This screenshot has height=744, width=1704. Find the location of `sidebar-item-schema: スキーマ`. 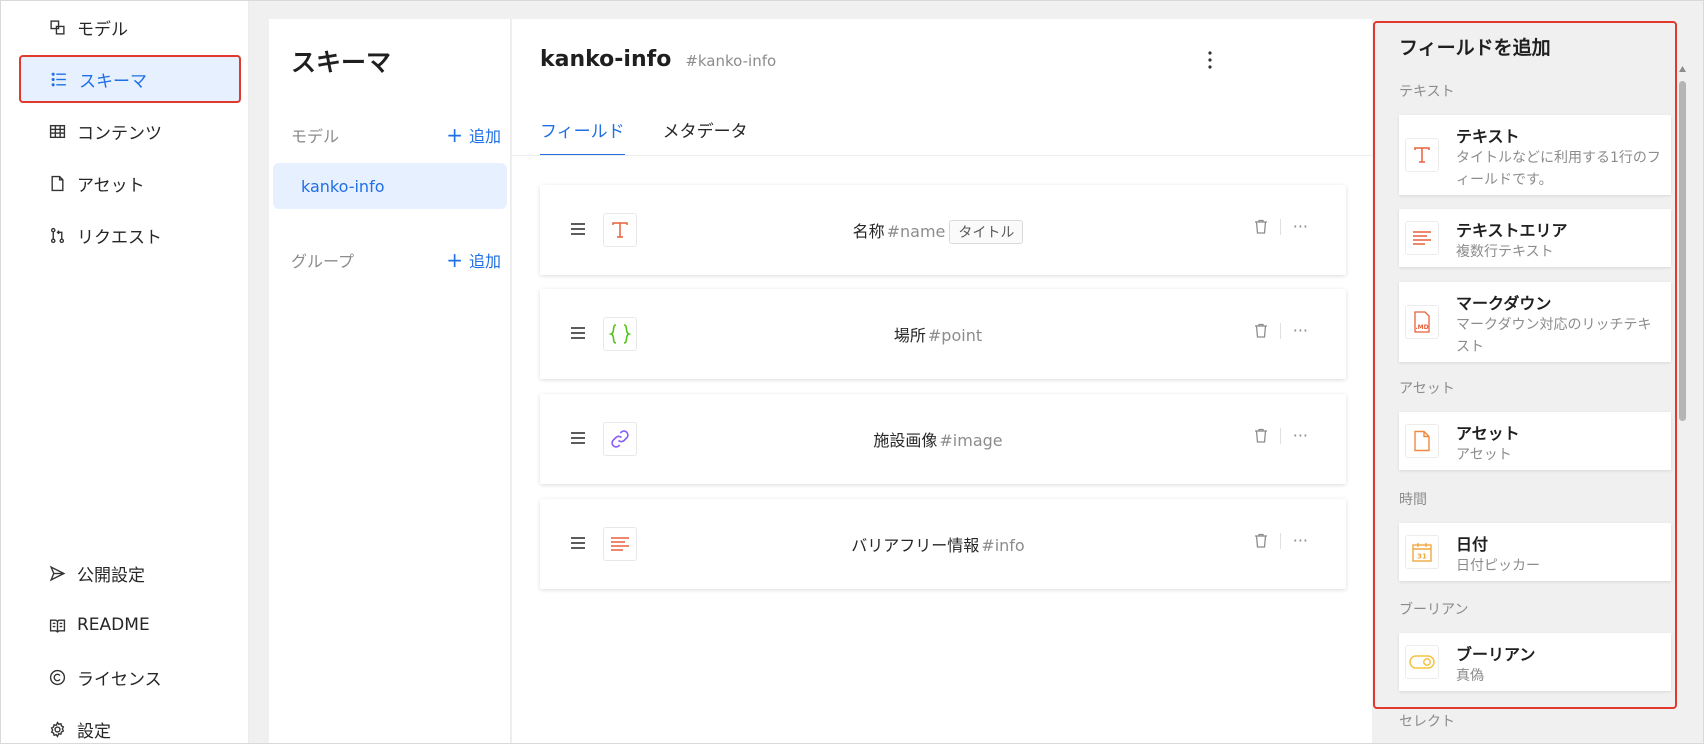

sidebar-item-schema: スキーマ is located at coordinates (130, 79).